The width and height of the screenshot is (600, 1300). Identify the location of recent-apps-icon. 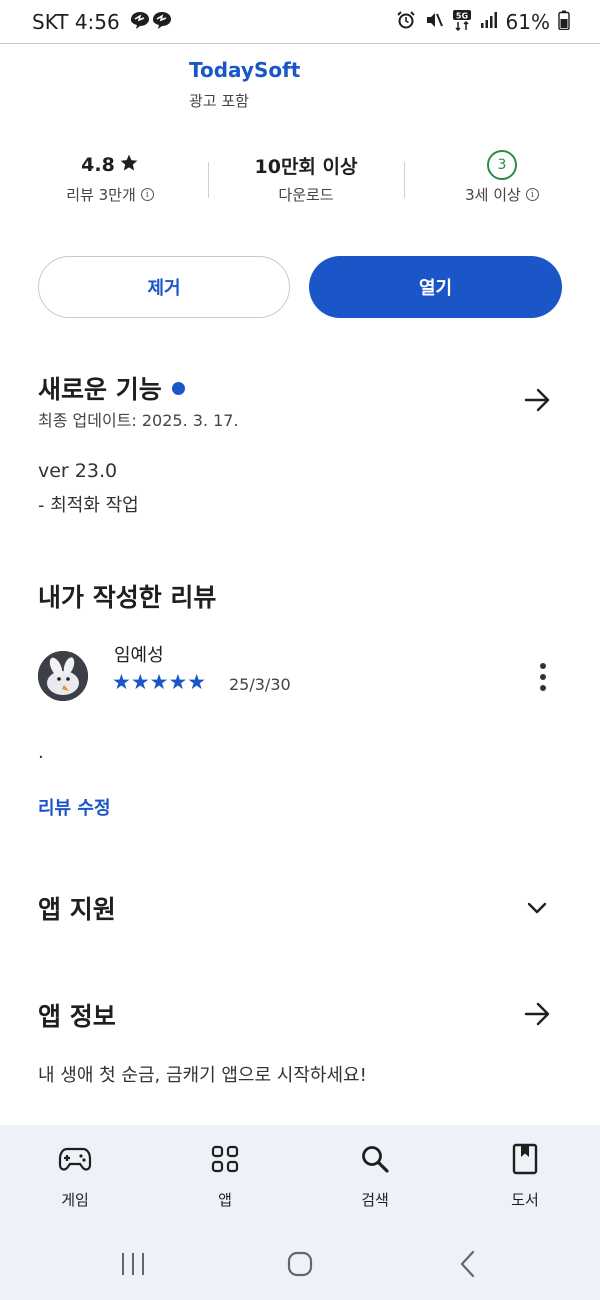
(133, 1264).